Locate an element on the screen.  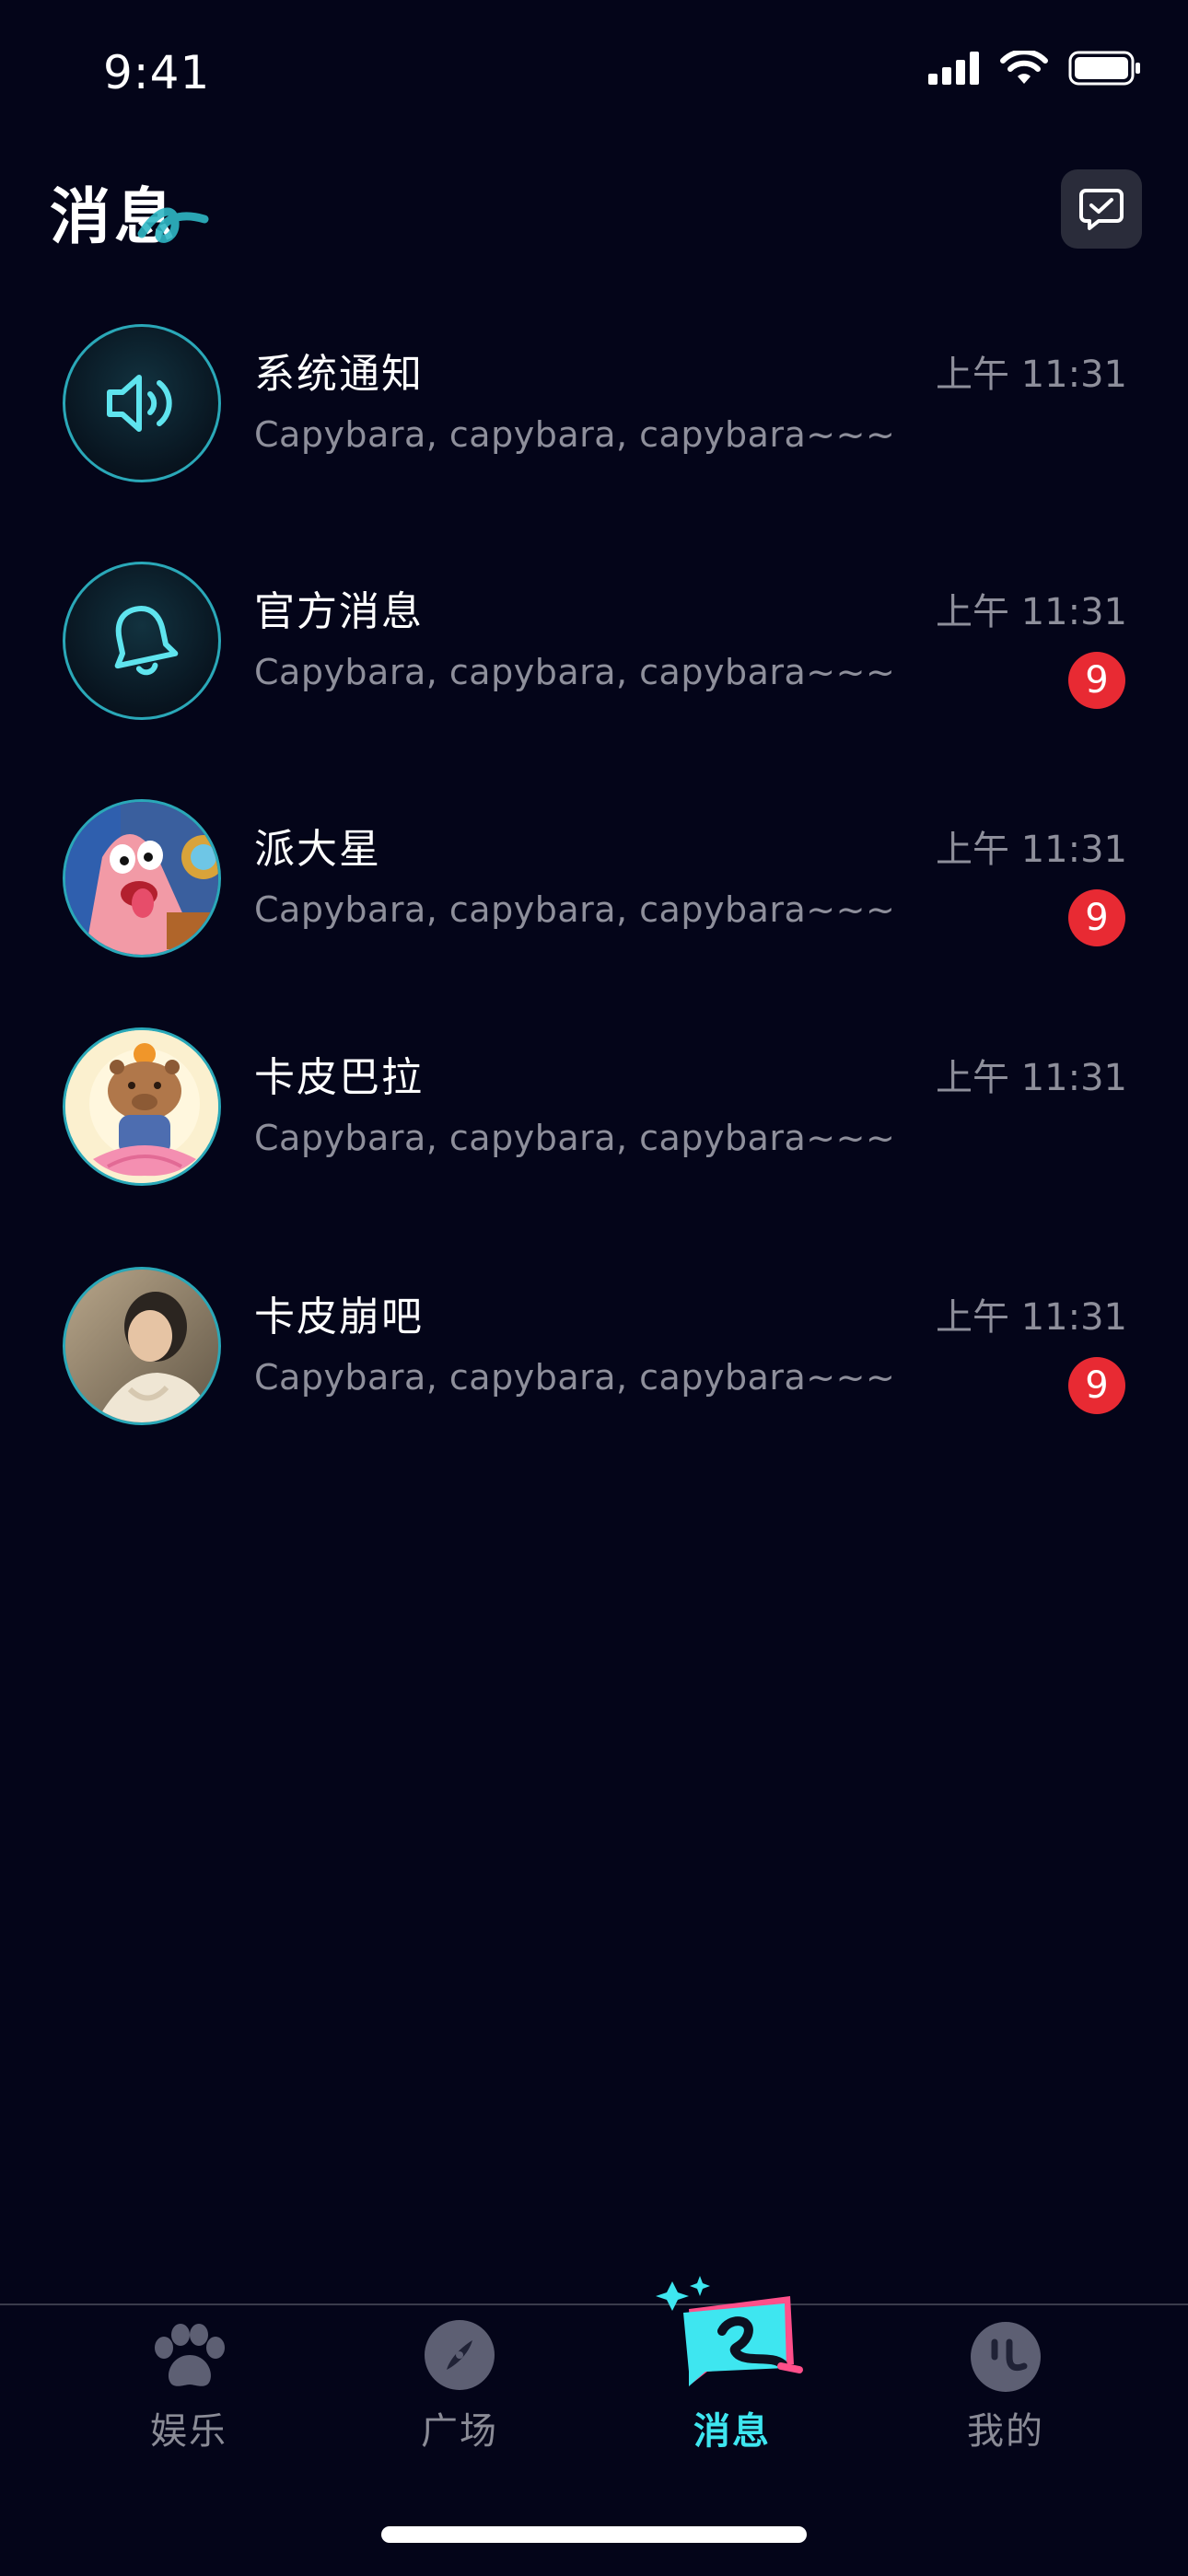
compass-icon is located at coordinates (460, 2355).